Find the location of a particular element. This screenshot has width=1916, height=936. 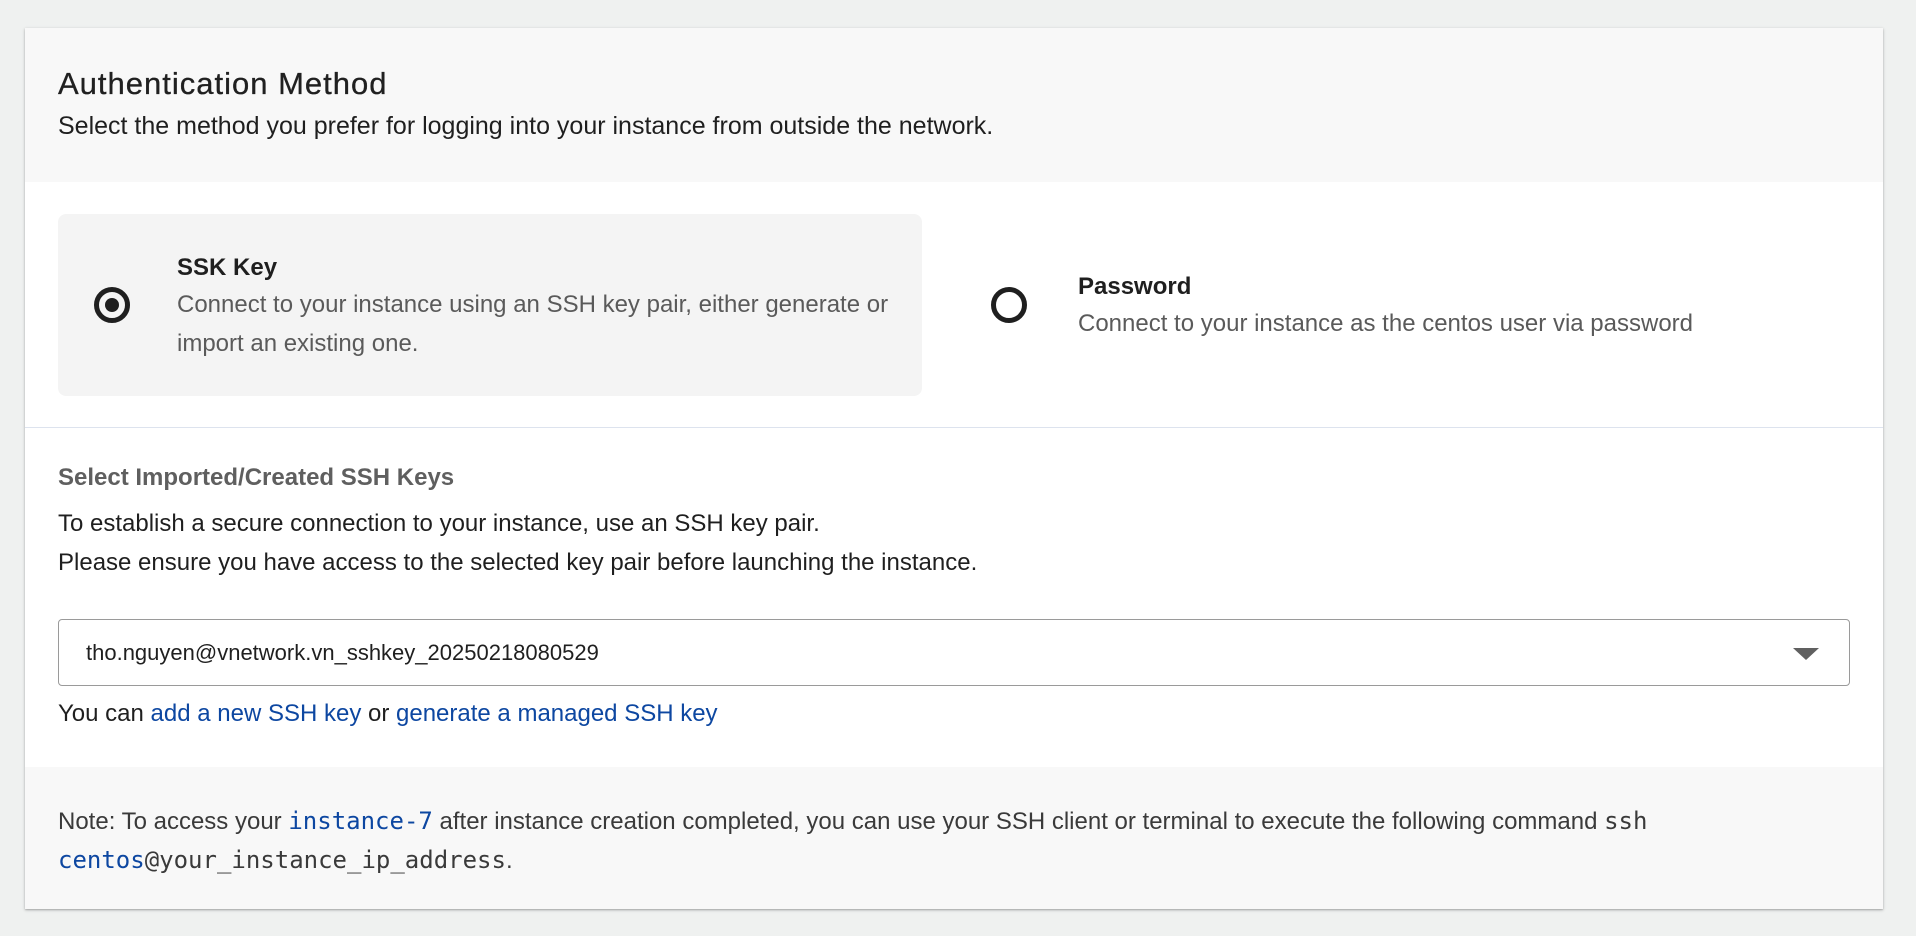

chevron-down-icon is located at coordinates (1806, 654).